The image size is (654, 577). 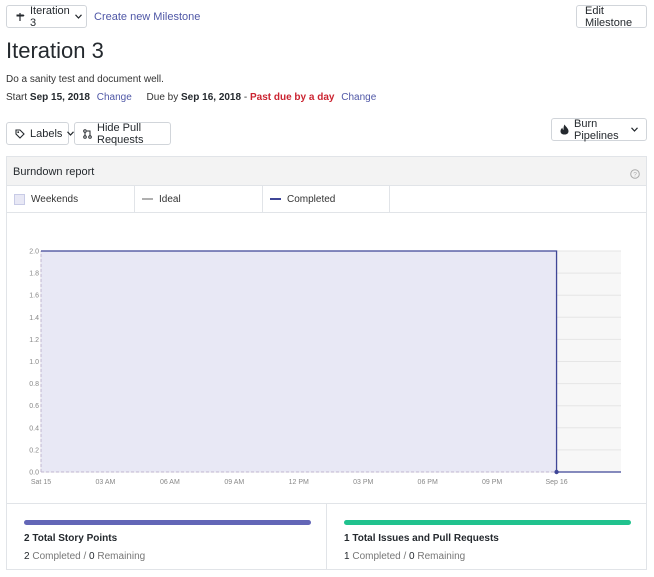 I want to click on tag-icon, so click(x=20, y=133).